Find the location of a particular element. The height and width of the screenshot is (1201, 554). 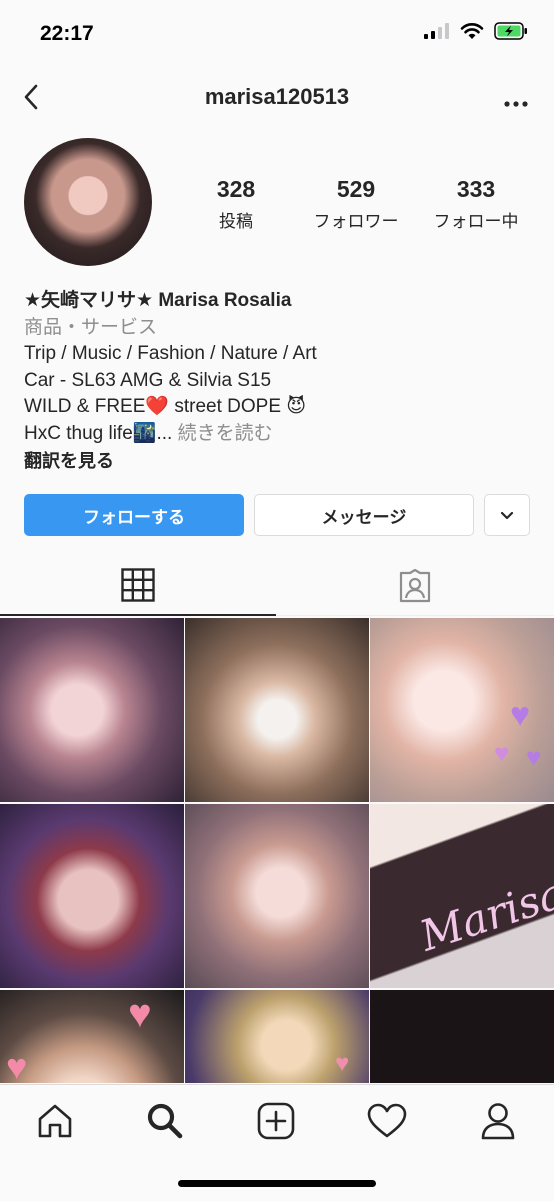

read-more-link: 続きを読む is located at coordinates (225, 433).